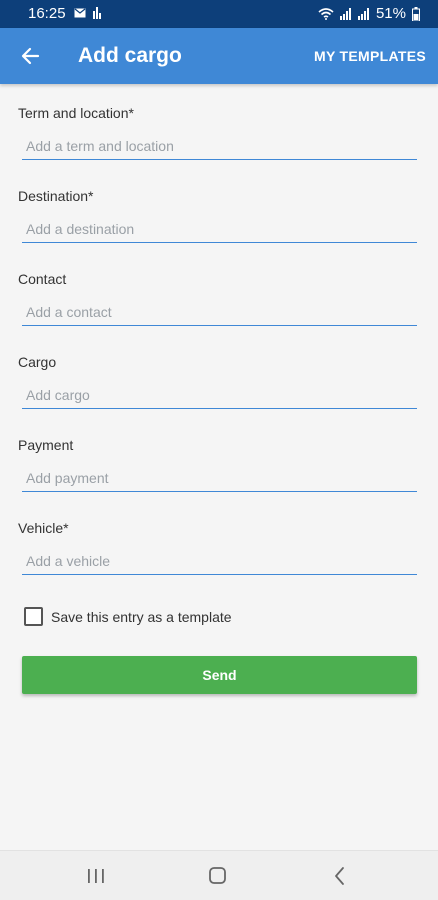  I want to click on arrow-left-icon, so click(30, 56).